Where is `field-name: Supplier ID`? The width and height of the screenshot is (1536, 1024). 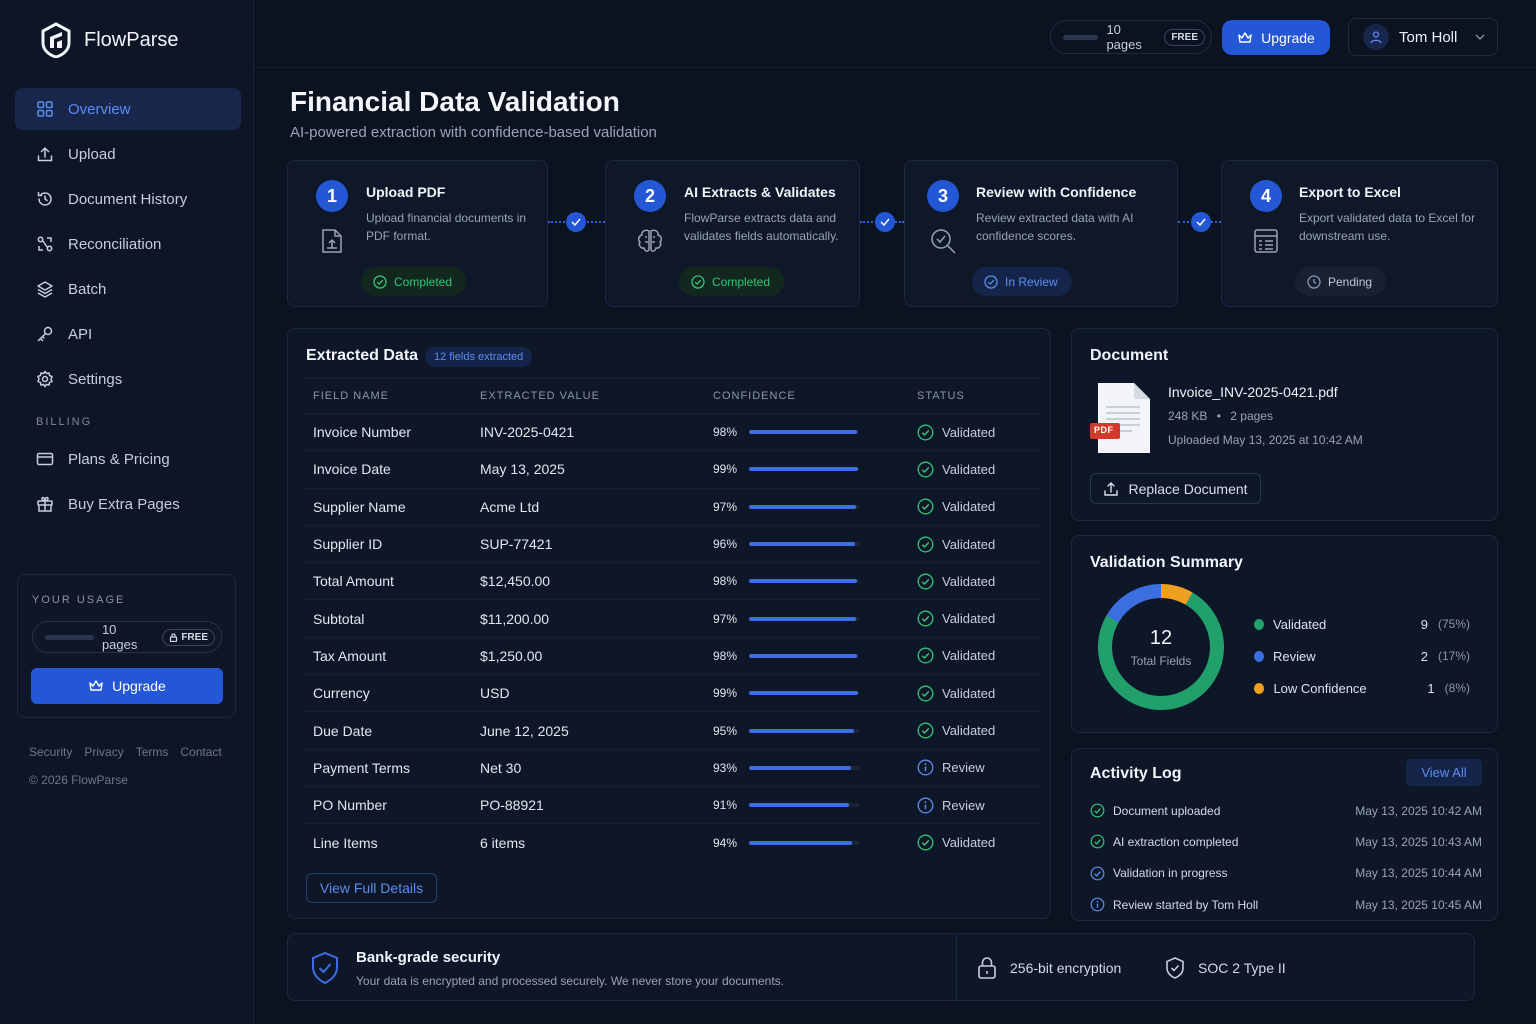
field-name: Supplier ID is located at coordinates (387, 544).